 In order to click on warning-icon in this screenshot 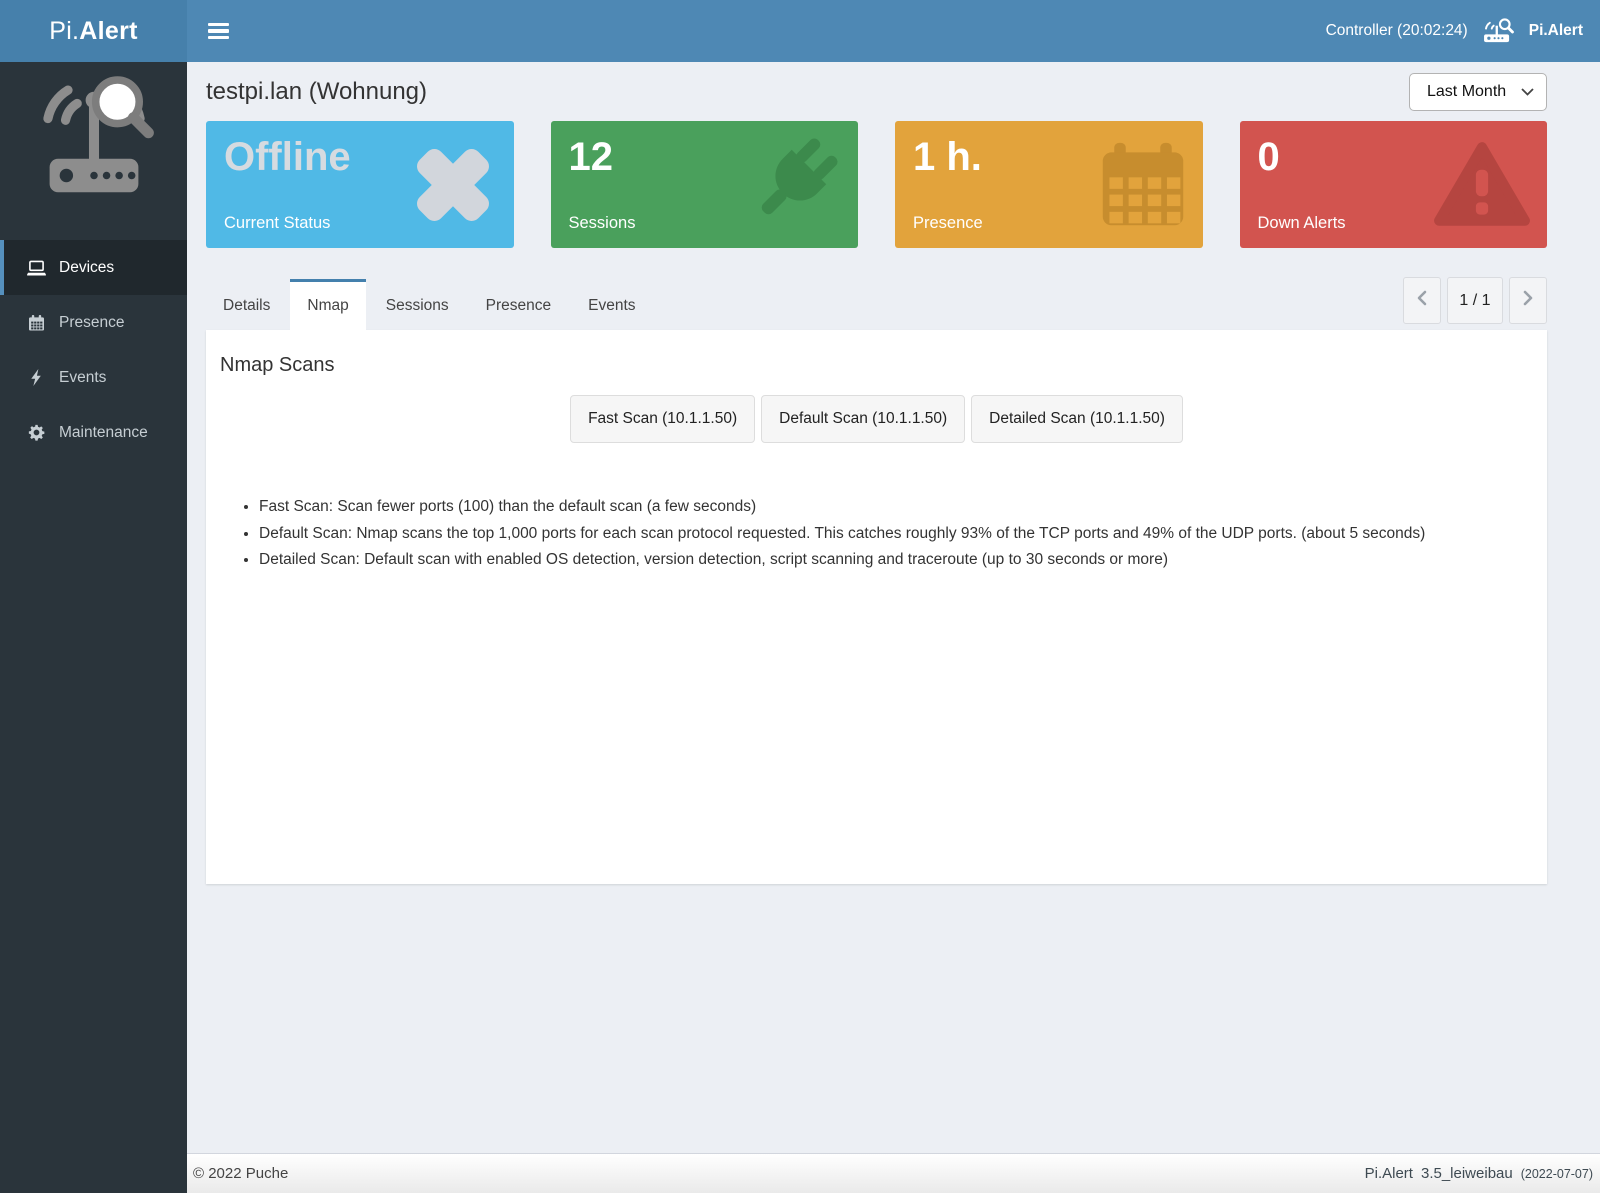, I will do `click(1482, 185)`.